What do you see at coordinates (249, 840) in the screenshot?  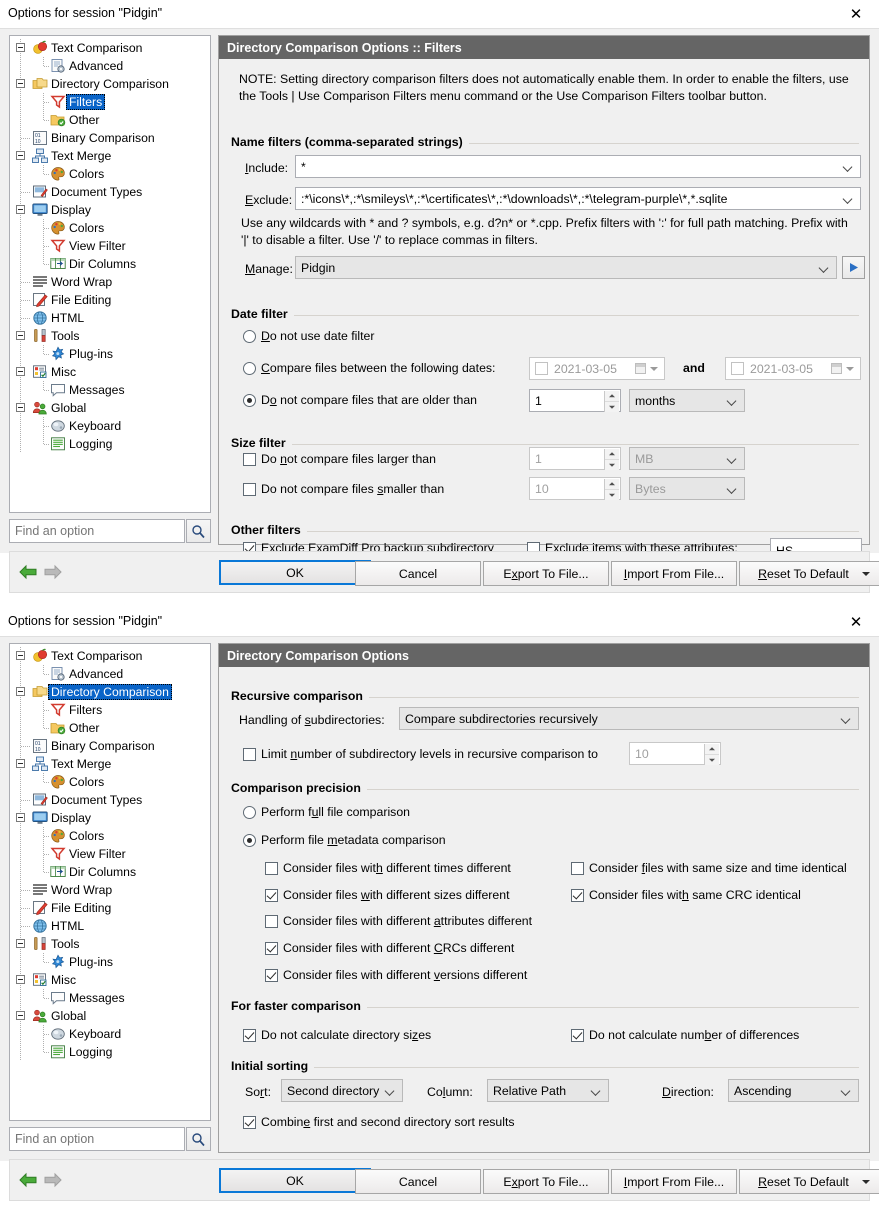 I see `radio-metadata-comparison` at bounding box center [249, 840].